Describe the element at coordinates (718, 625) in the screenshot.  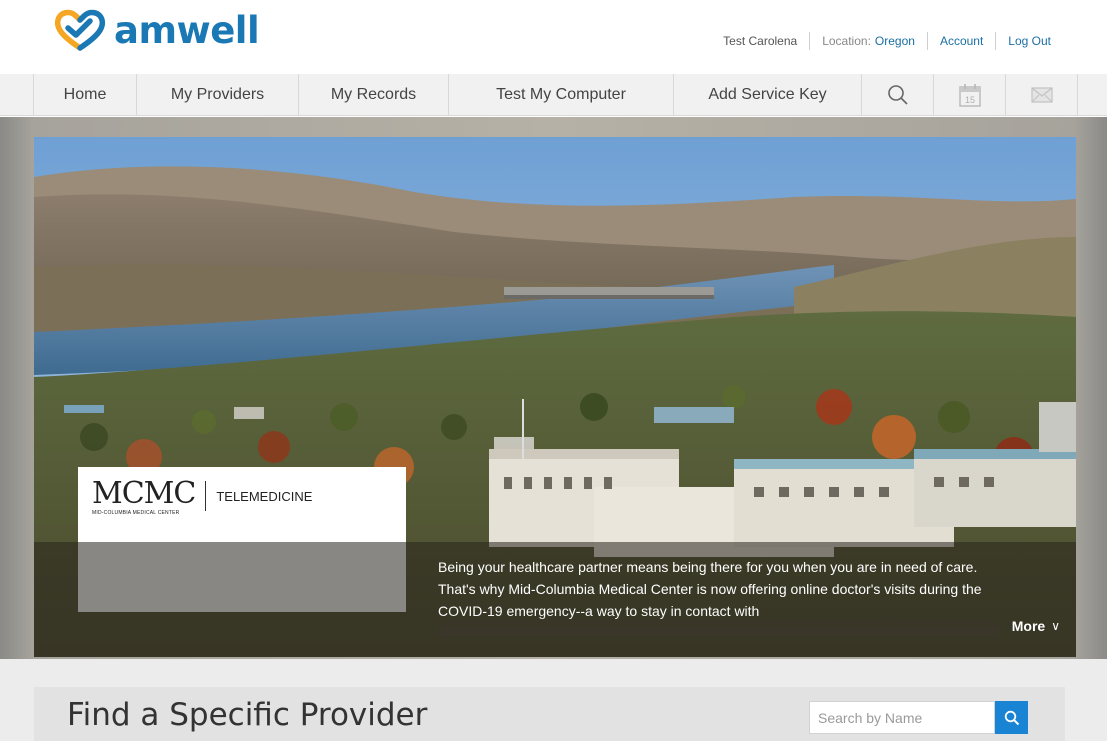
I see `caption-fade` at that location.